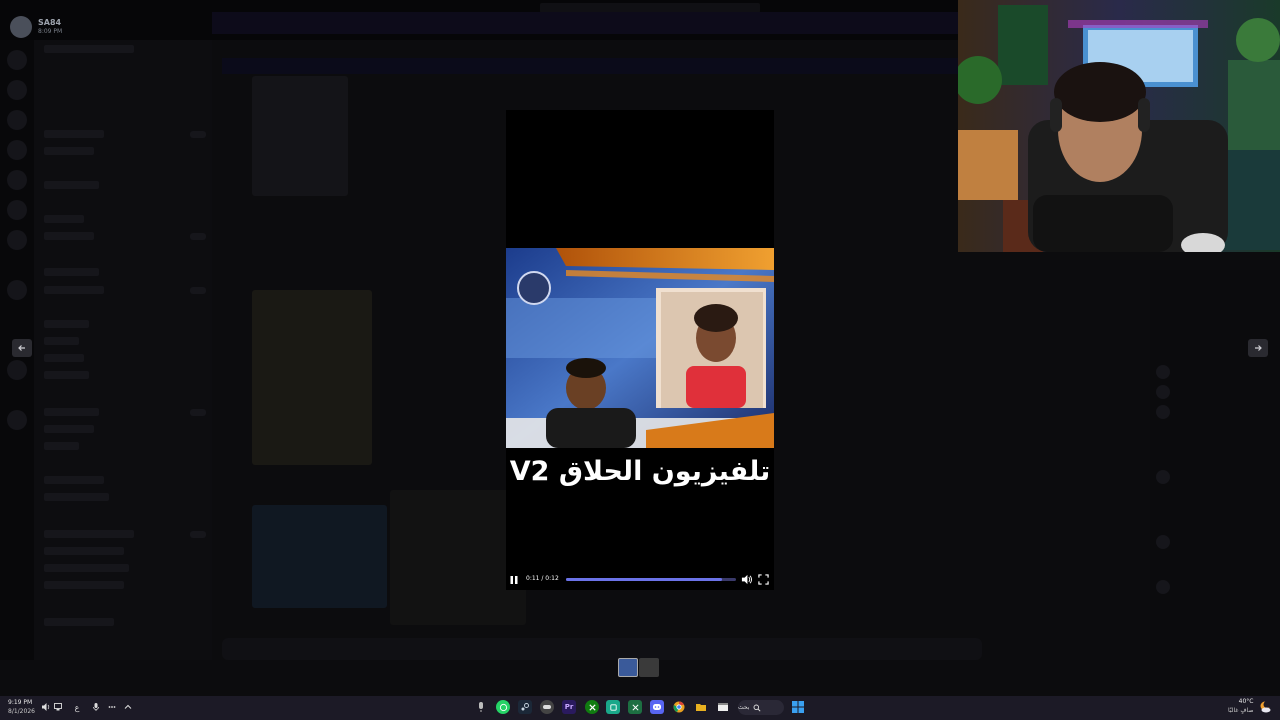 This screenshot has height=720, width=1280. I want to click on taskbar-app-whatsapp, so click(503, 707).